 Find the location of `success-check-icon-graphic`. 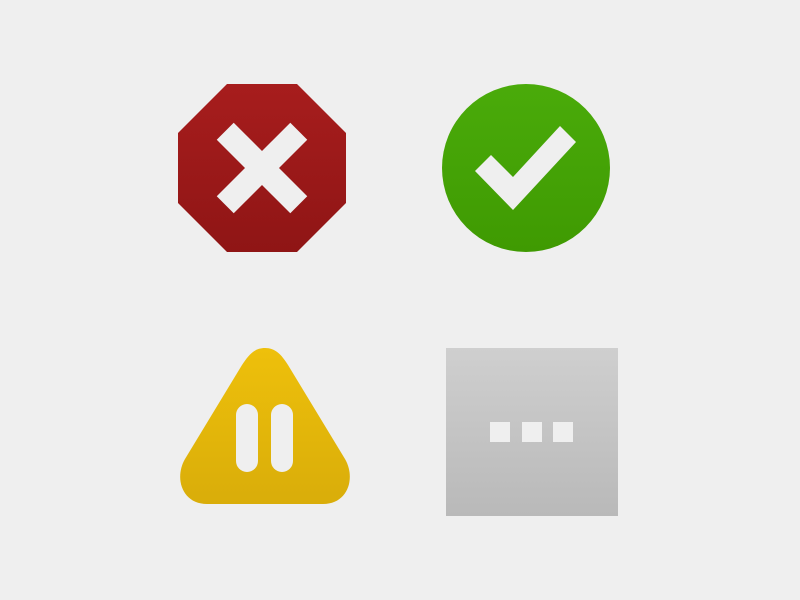

success-check-icon-graphic is located at coordinates (526, 168).